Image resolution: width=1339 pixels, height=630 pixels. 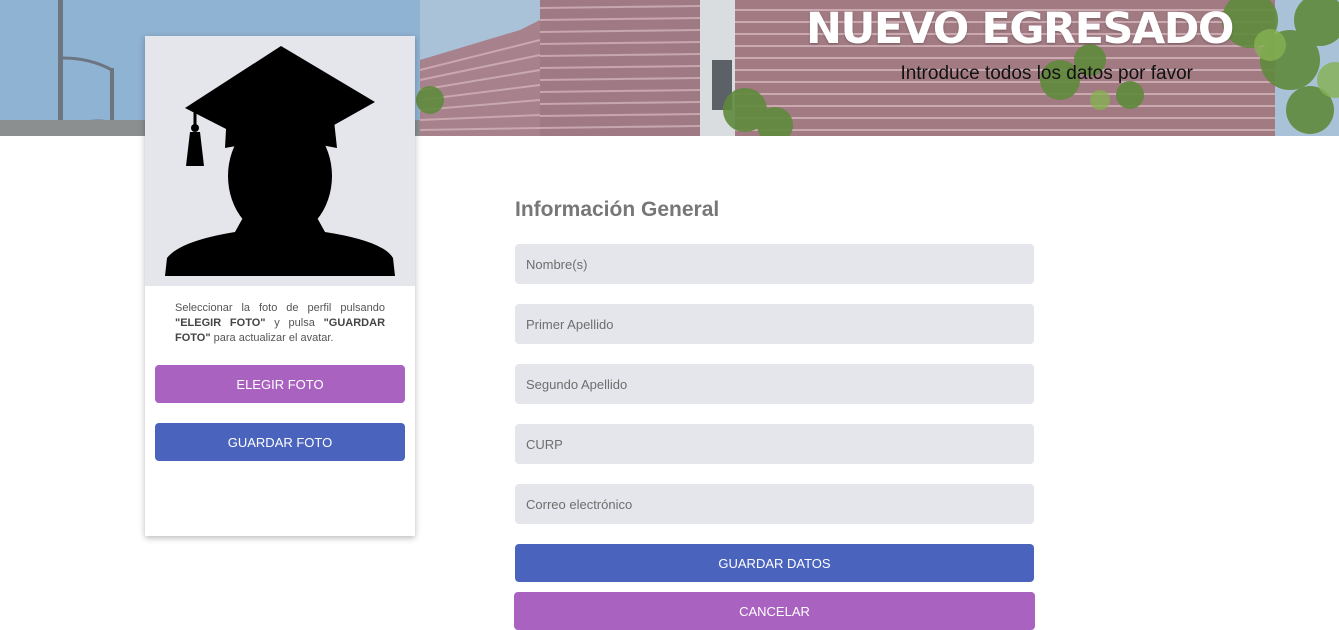 What do you see at coordinates (774, 611) in the screenshot?
I see `cancel-button: CANCELAR` at bounding box center [774, 611].